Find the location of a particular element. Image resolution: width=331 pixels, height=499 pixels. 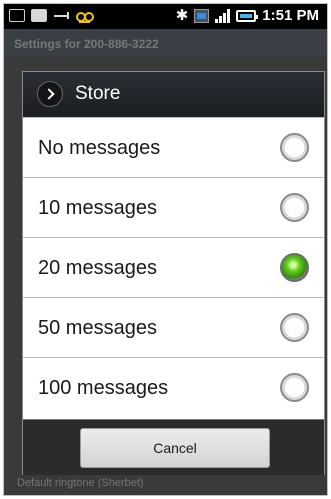

status-right-icons: ✱ 1:51 PM is located at coordinates (247, 15).